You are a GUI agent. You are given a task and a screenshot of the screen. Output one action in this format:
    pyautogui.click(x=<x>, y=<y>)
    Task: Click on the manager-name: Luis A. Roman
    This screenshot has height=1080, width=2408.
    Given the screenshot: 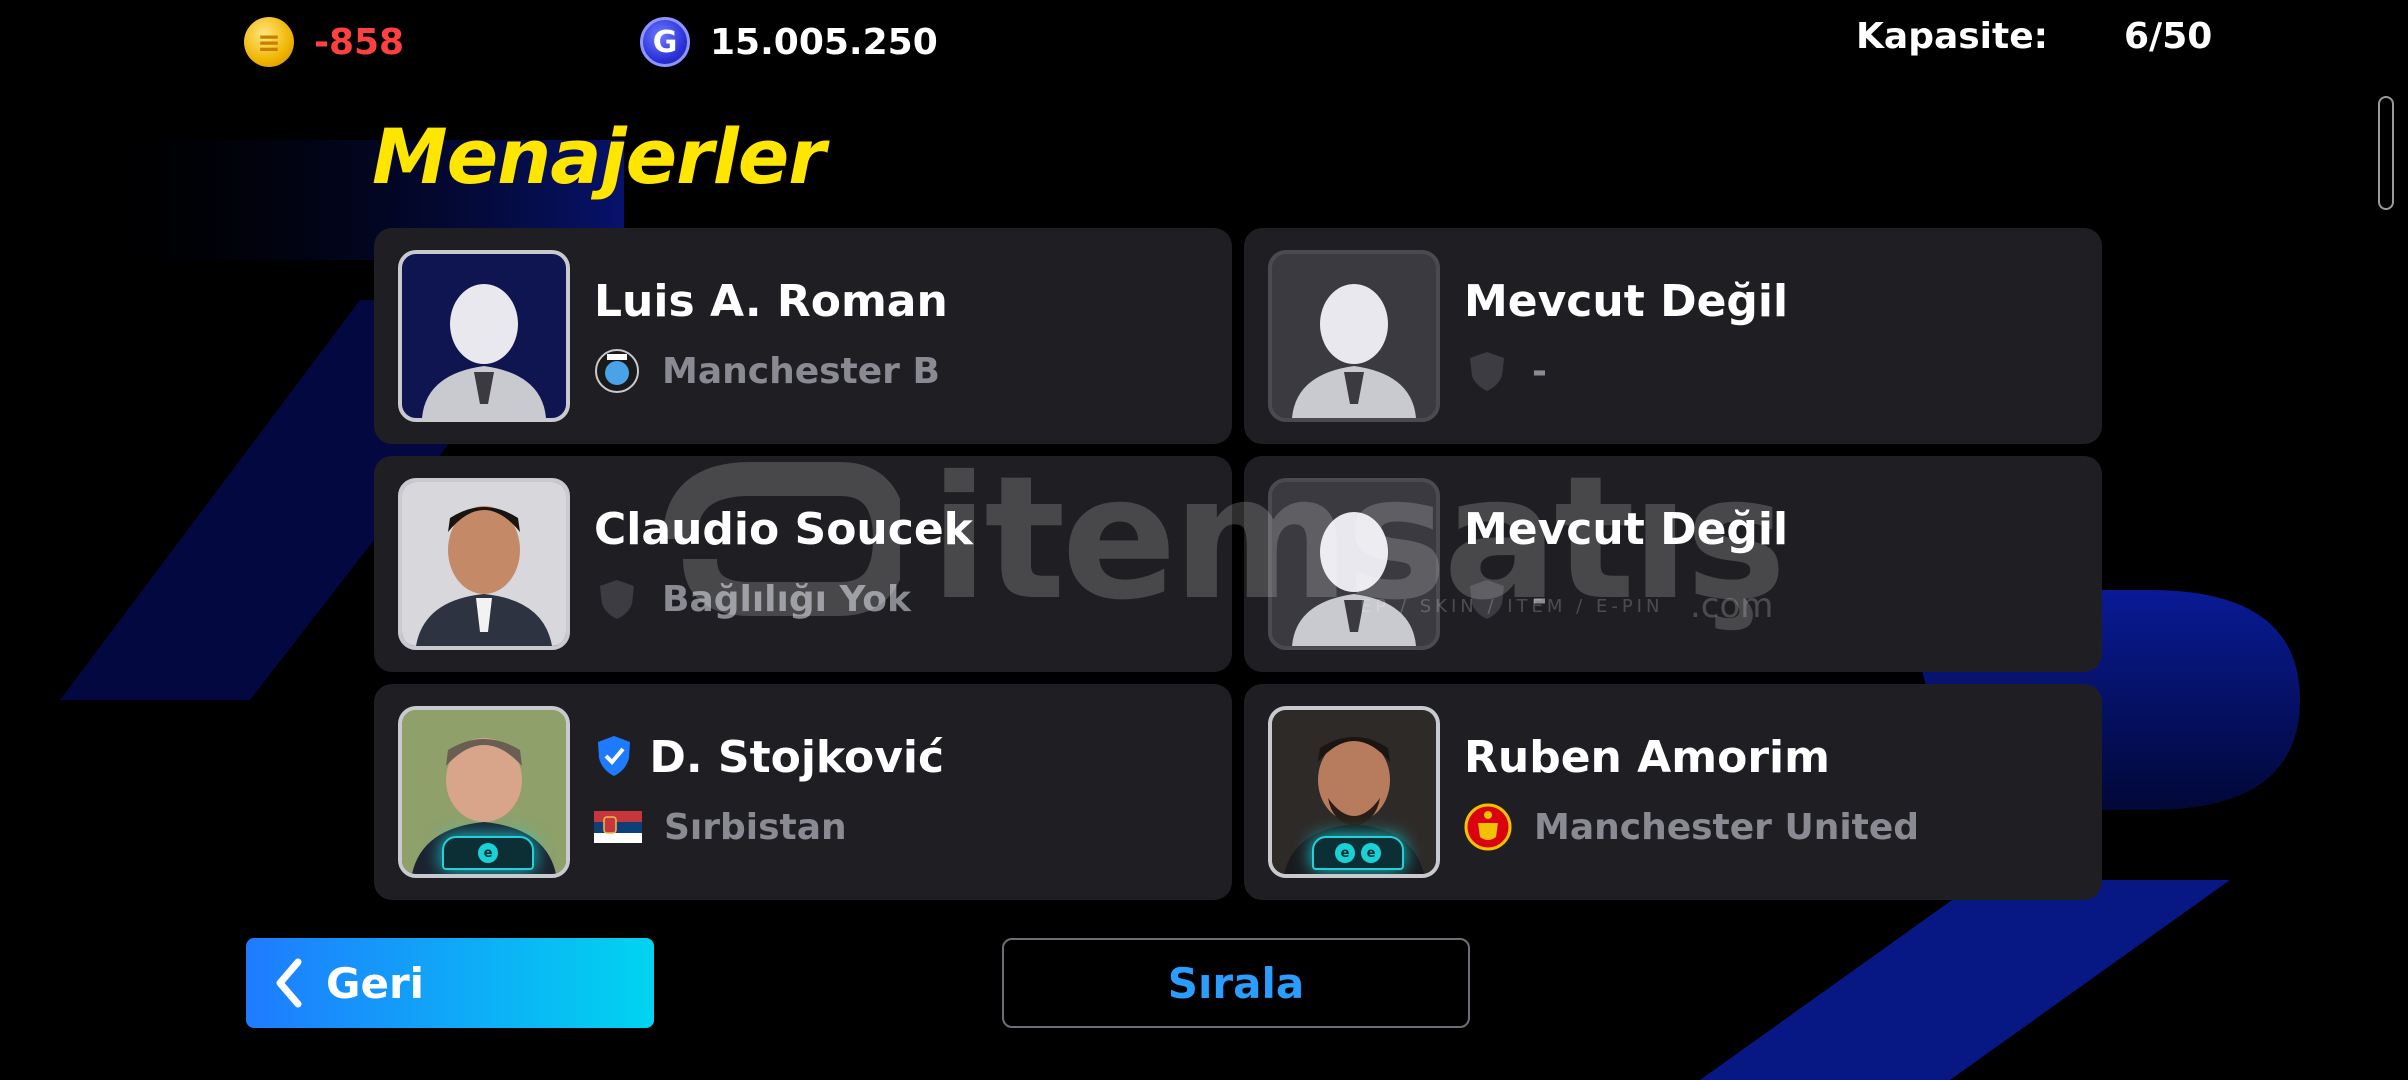 What is the action you would take?
    pyautogui.click(x=771, y=301)
    